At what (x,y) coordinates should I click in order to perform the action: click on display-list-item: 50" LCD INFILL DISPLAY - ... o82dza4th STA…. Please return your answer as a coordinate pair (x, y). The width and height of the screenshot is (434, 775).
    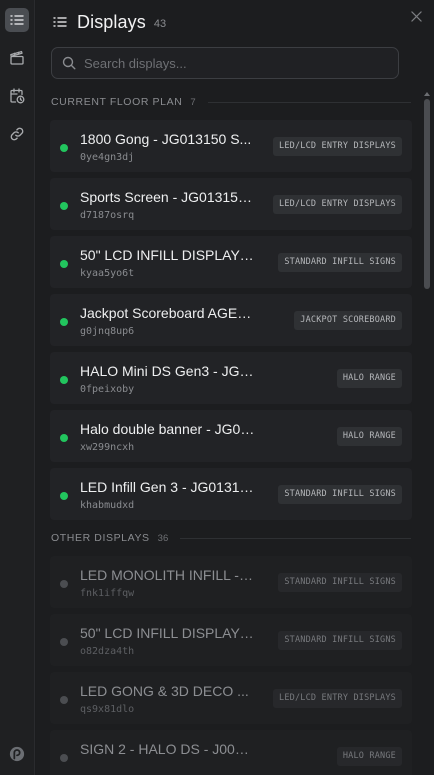
    Looking at the image, I should click on (231, 640).